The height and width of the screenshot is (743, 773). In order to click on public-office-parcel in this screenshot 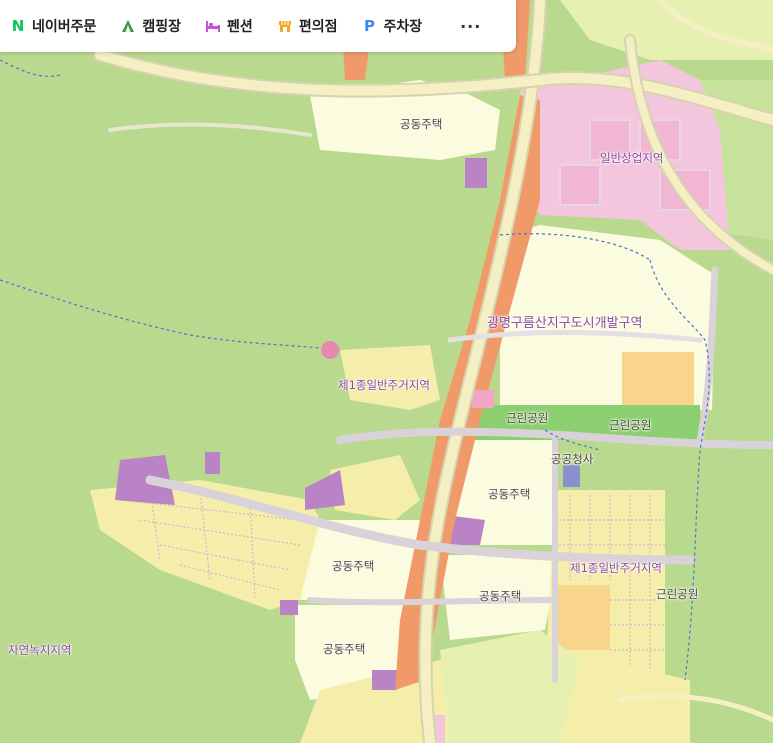, I will do `click(571, 476)`.